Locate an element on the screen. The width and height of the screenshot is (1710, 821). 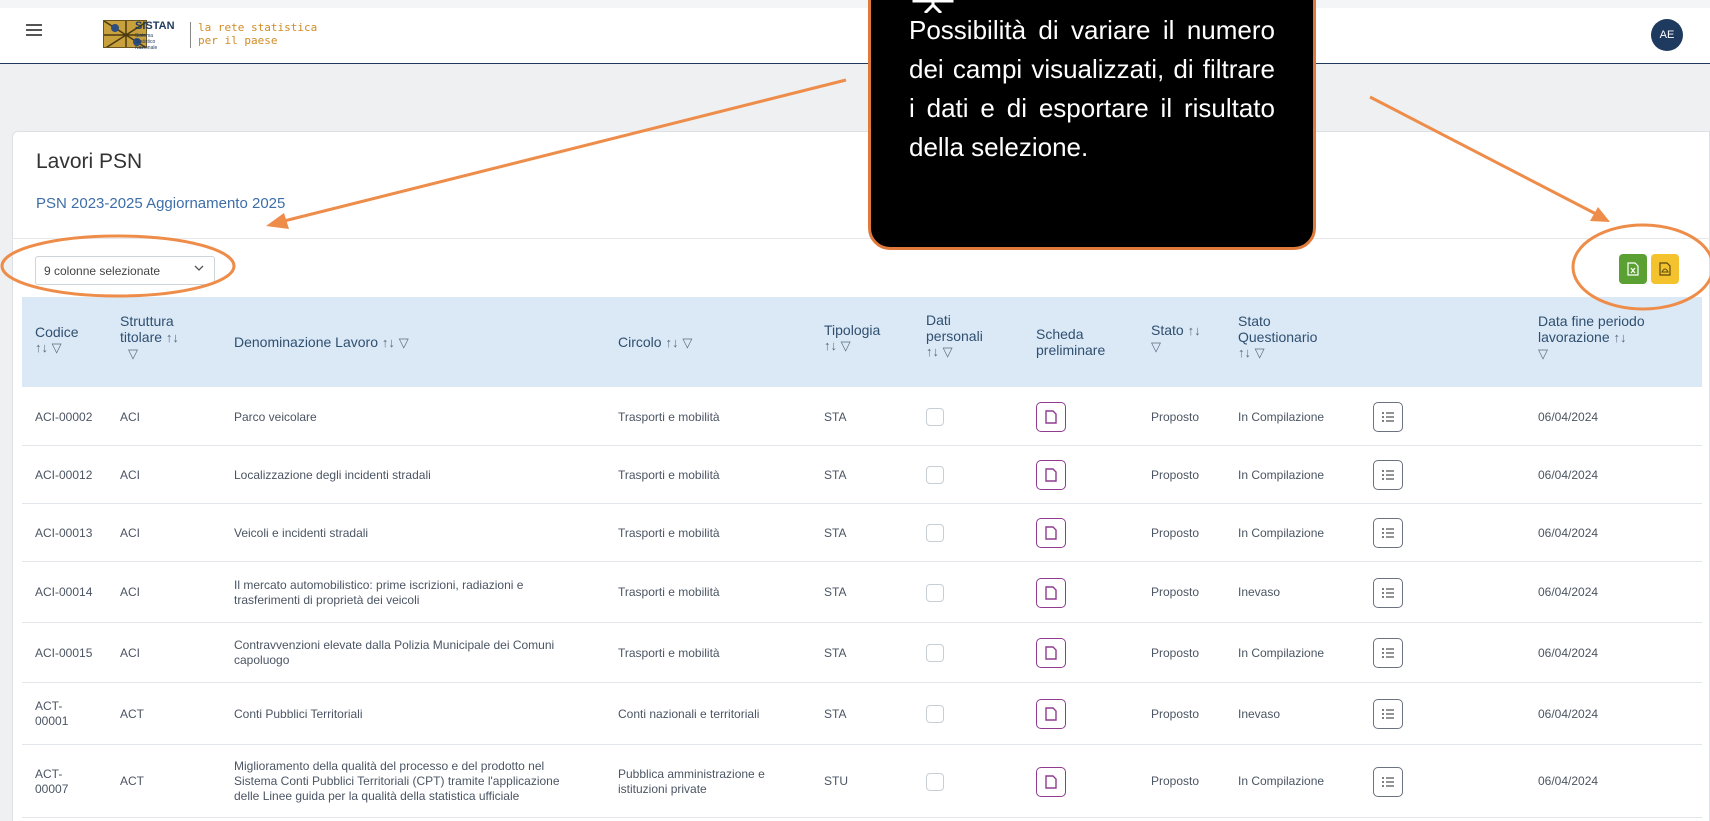
col-header-dati-personali: Dati personali ↑↓ ▽ is located at coordinates (954, 336).